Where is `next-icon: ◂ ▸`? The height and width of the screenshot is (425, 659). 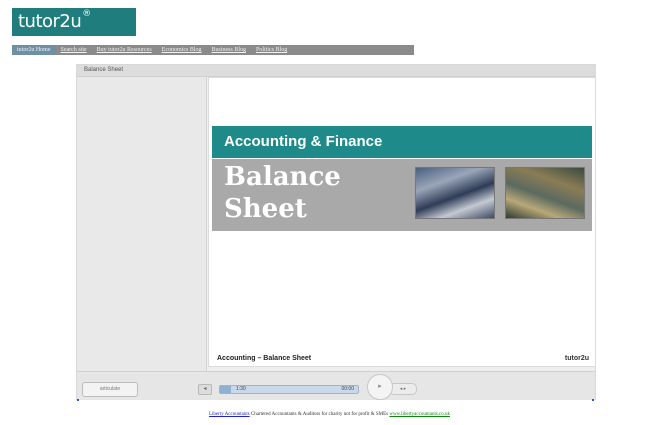
next-icon: ◂ ▸ is located at coordinates (403, 389).